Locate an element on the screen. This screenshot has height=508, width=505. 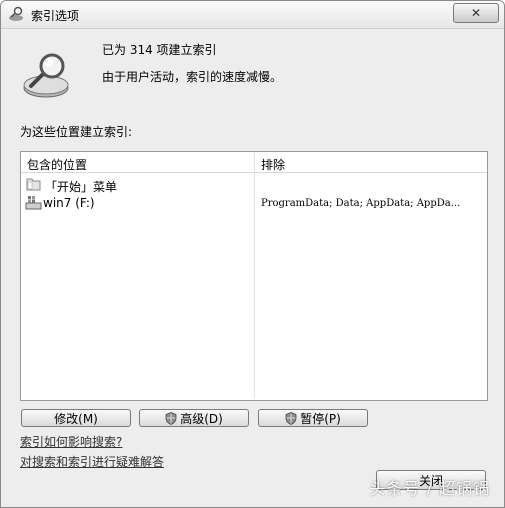
indexed-count-text: 已为 314 项建立索引 is located at coordinates (159, 50).